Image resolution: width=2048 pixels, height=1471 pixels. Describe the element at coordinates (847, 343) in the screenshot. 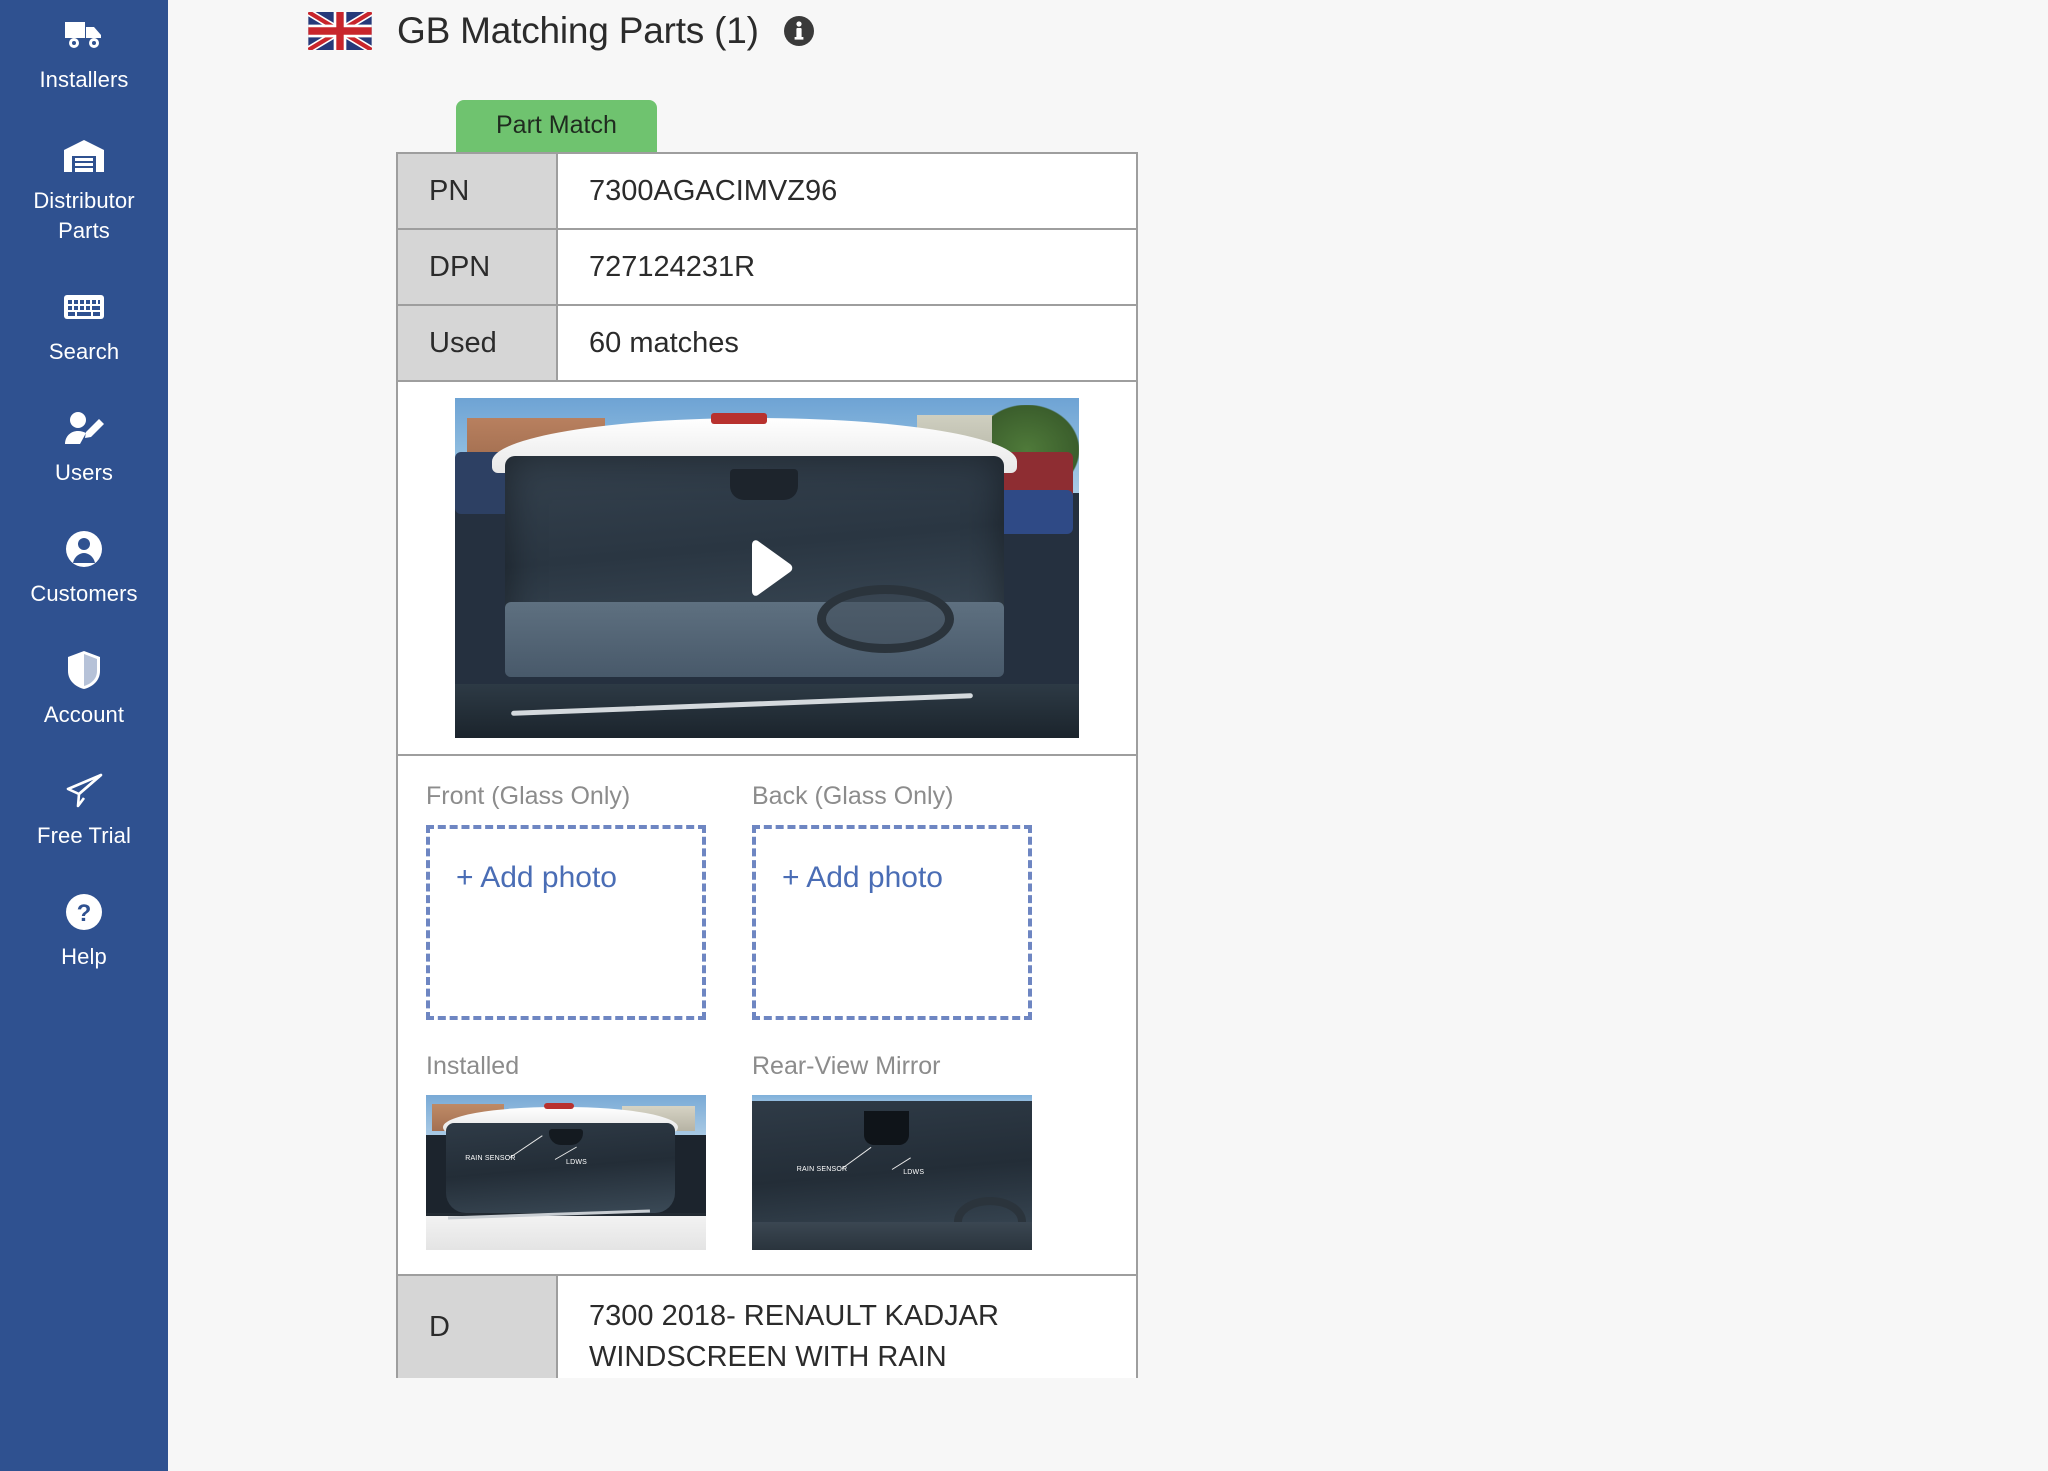

I see `row-value-used: 60 matches` at that location.